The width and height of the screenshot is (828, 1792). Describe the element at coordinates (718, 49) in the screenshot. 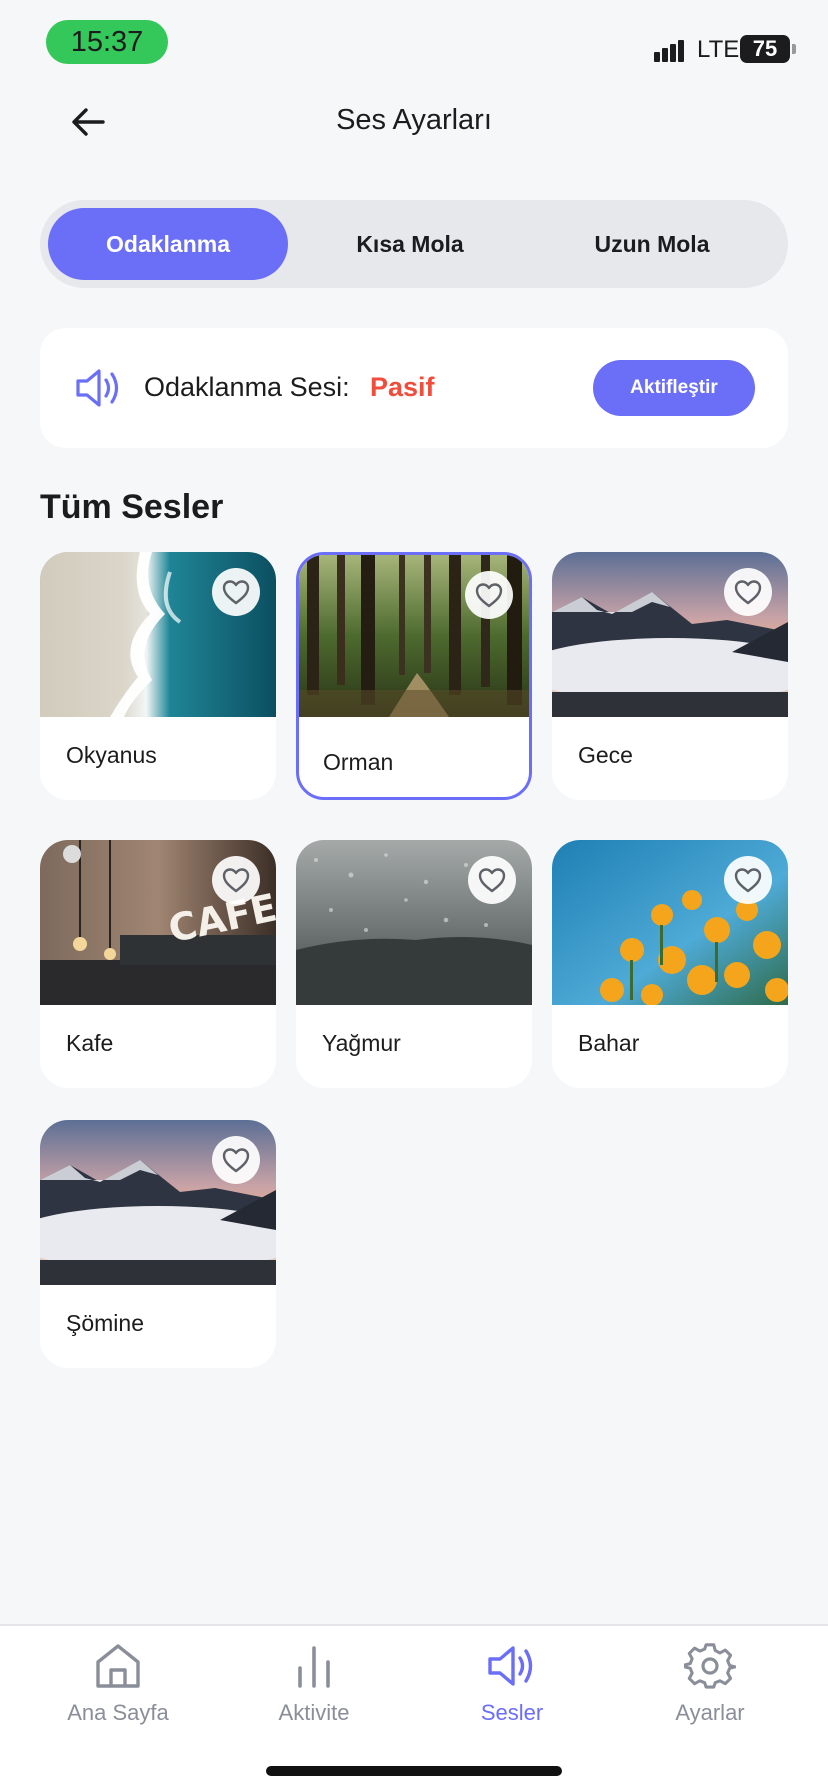

I see `network-type: LTE` at that location.